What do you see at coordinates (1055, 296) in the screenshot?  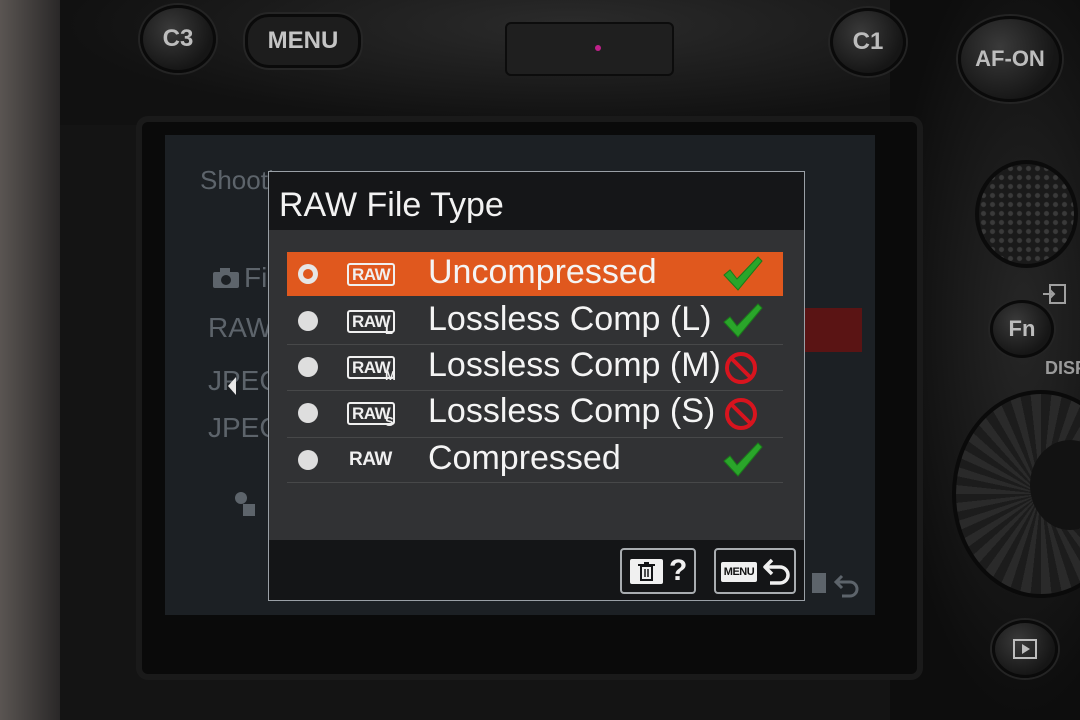 I see `image-export-icon` at bounding box center [1055, 296].